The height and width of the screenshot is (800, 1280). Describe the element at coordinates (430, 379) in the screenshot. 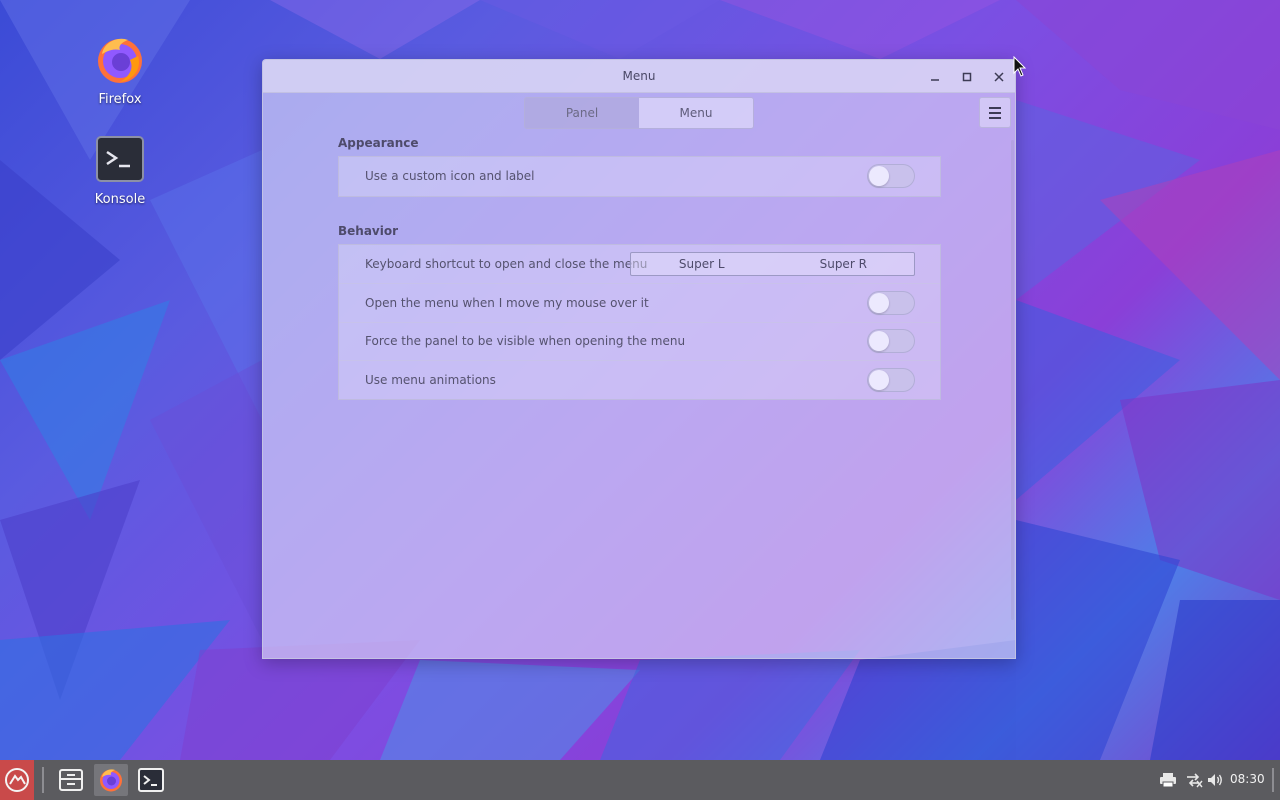

I see `setting-label: Use menu animations` at that location.